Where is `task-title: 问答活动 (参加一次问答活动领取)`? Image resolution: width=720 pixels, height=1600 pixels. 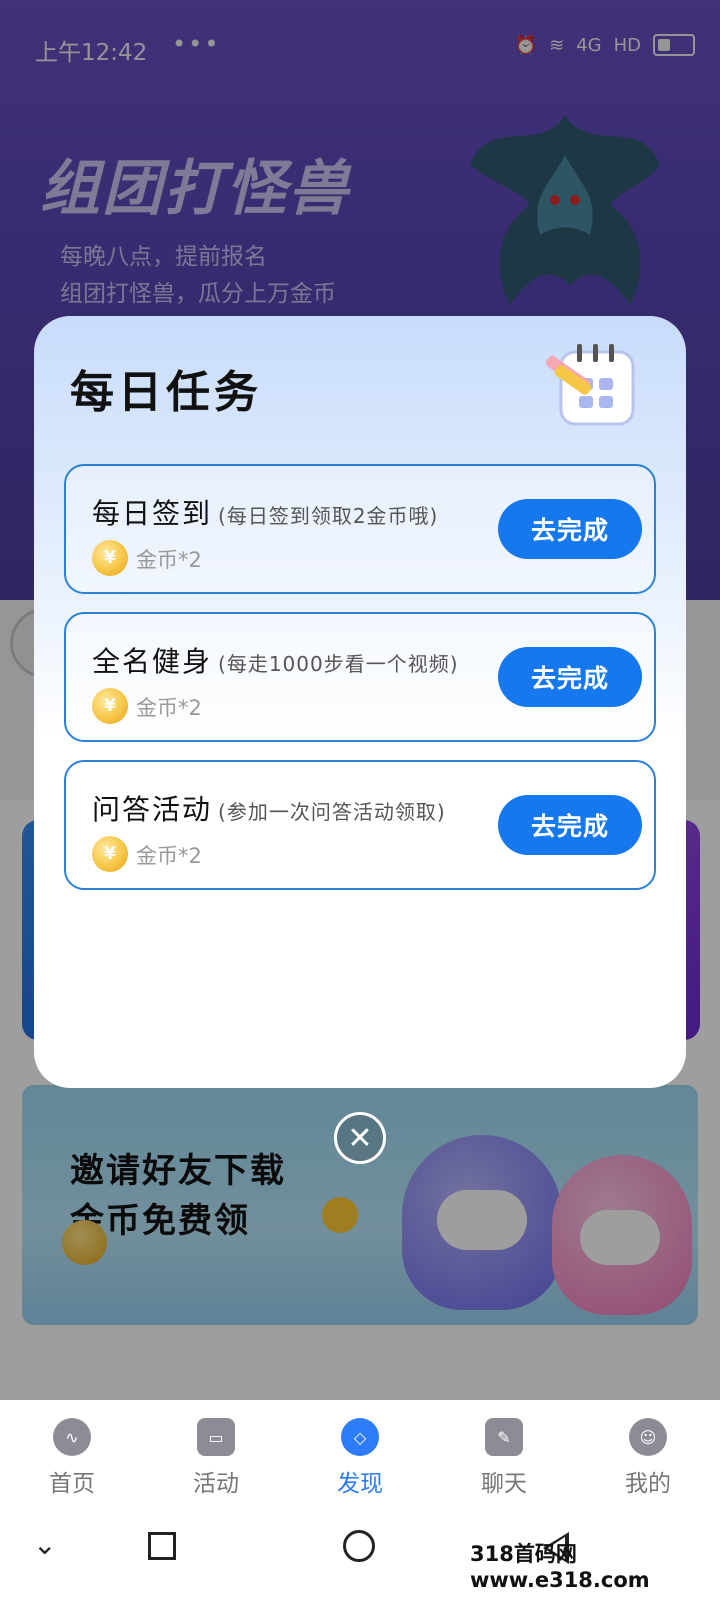
task-title: 问答活动 (参加一次问答活动领取) is located at coordinates (269, 809).